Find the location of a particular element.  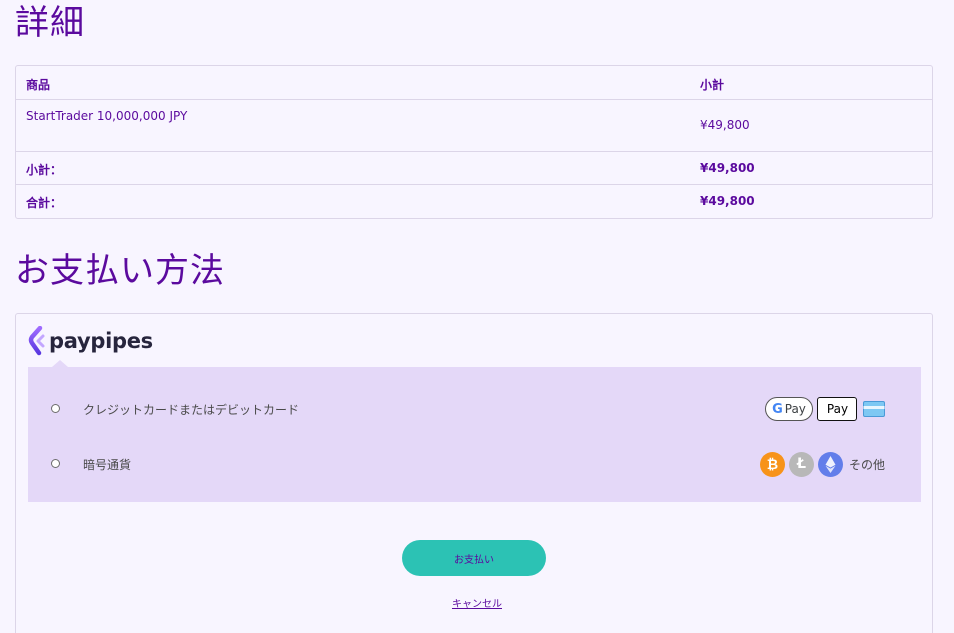

payment-title: お支払い方法 is located at coordinates (120, 271).